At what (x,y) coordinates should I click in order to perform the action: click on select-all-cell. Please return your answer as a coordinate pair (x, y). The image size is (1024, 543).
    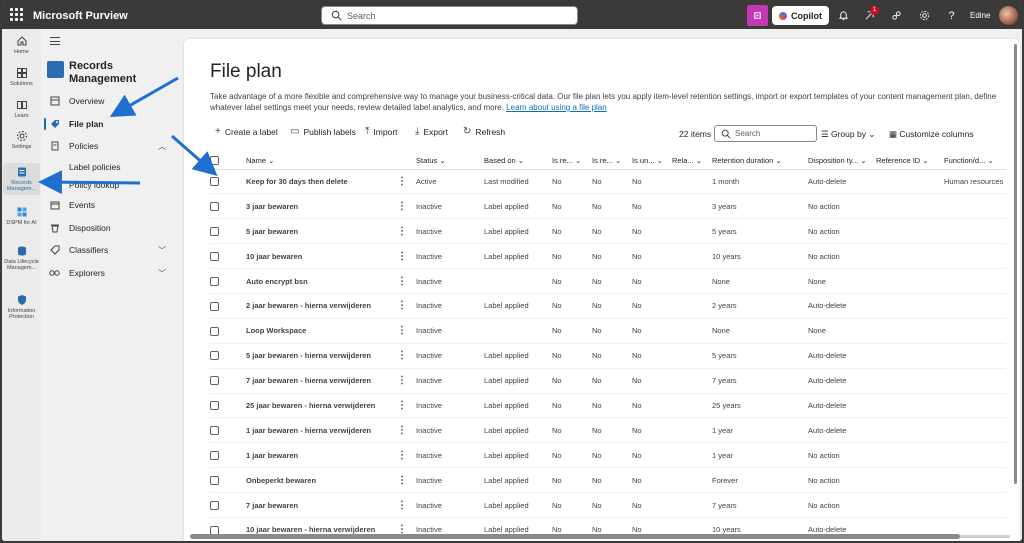
    Looking at the image, I should click on (228, 161).